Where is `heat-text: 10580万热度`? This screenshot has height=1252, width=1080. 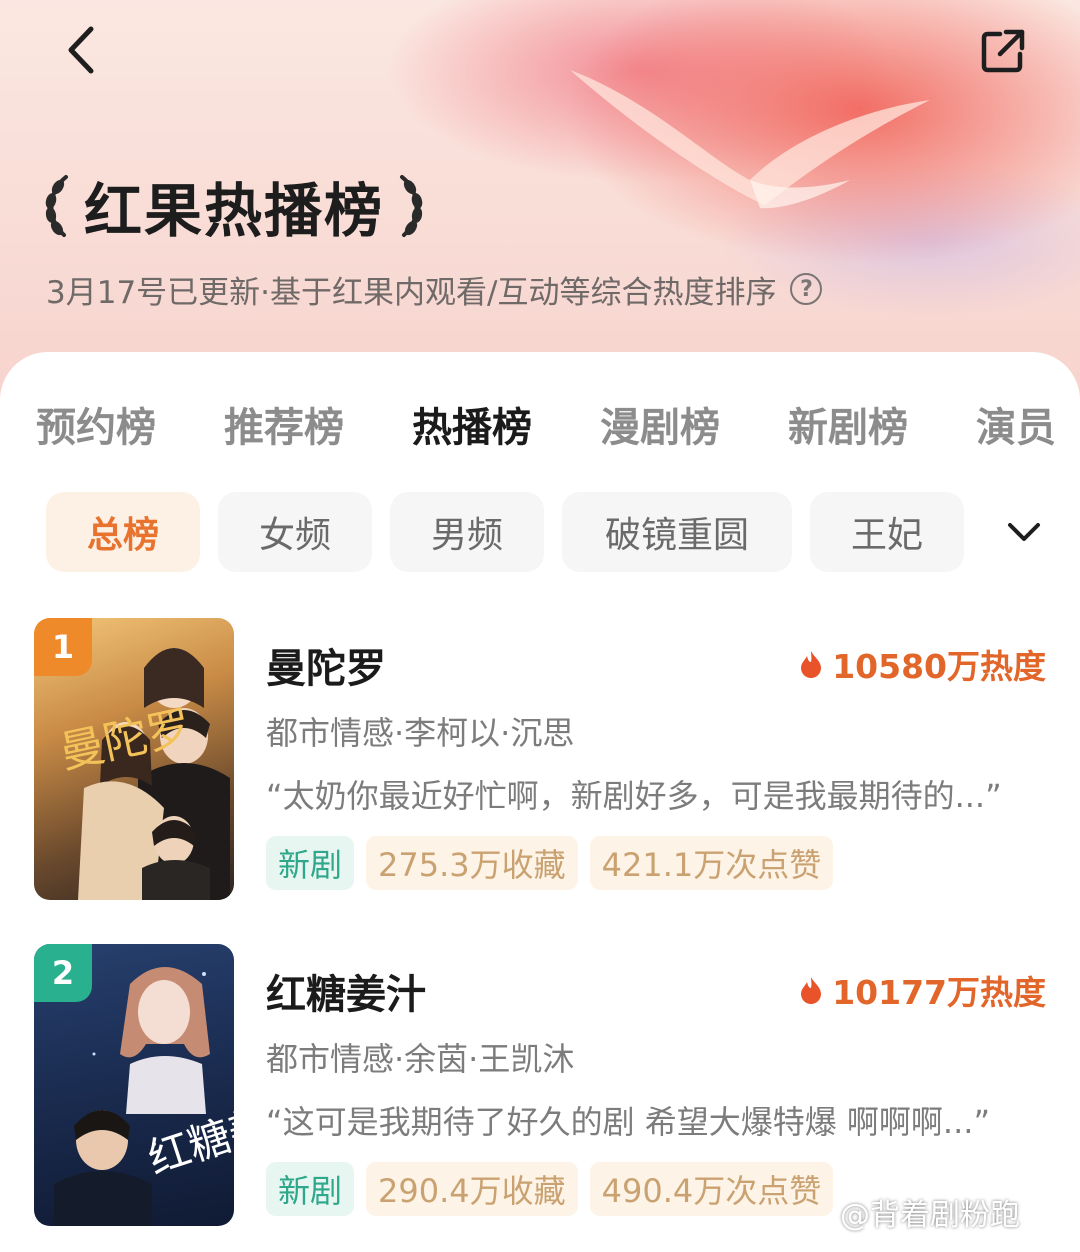 heat-text: 10580万热度 is located at coordinates (939, 666).